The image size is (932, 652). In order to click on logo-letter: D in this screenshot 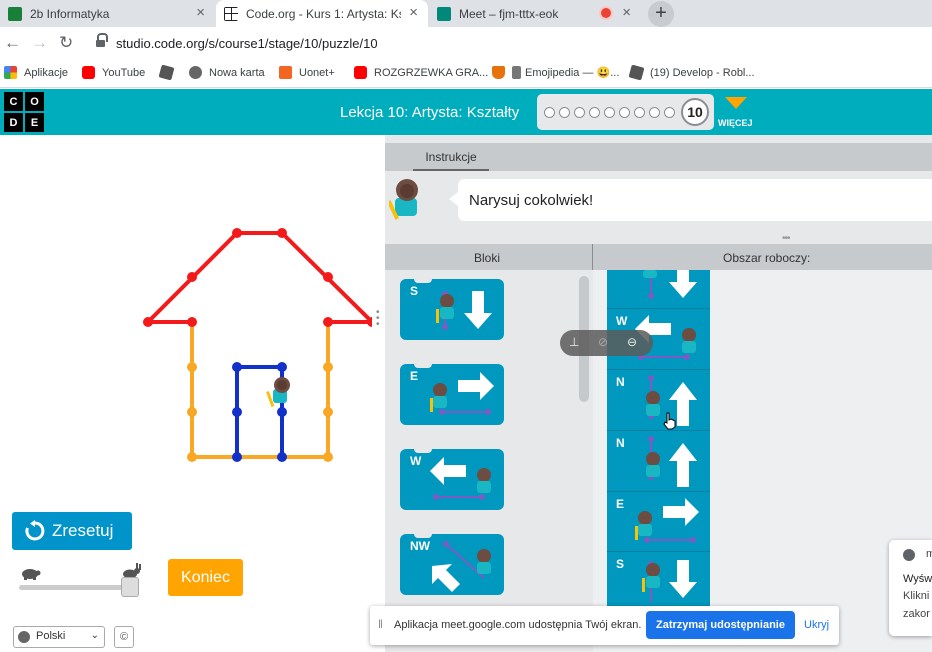, I will do `click(13, 122)`.